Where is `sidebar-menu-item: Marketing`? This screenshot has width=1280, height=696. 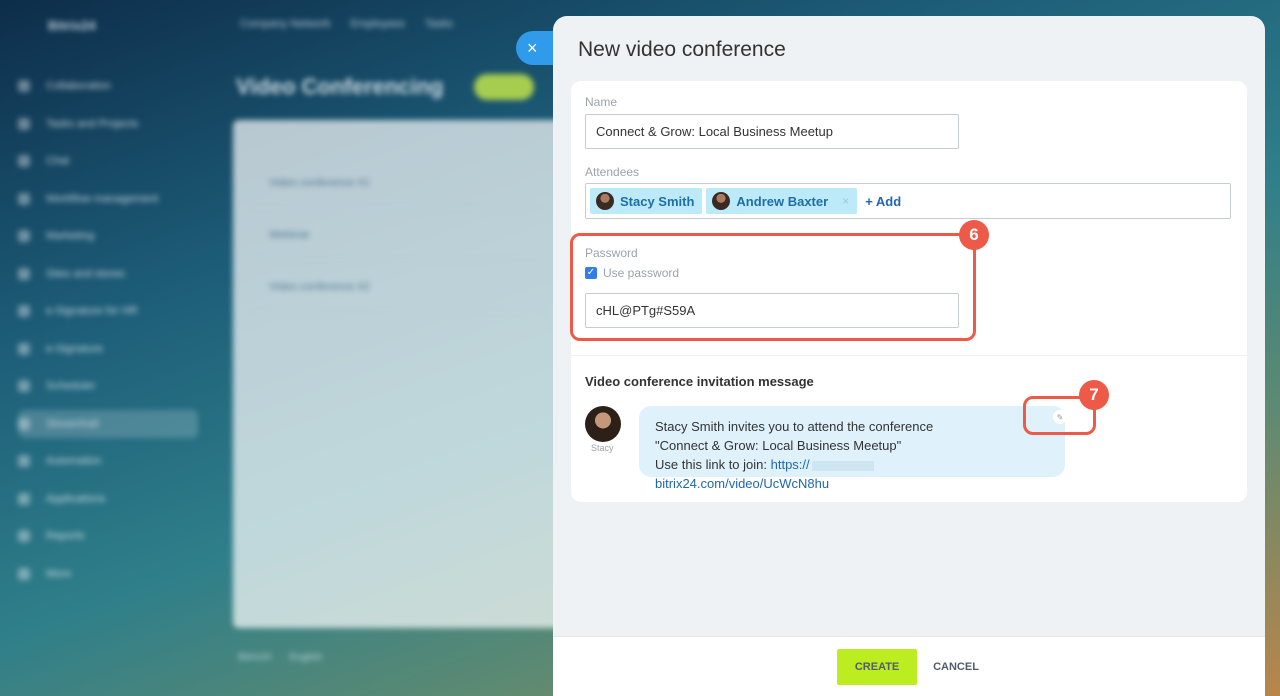
sidebar-menu-item: Marketing is located at coordinates (108, 236).